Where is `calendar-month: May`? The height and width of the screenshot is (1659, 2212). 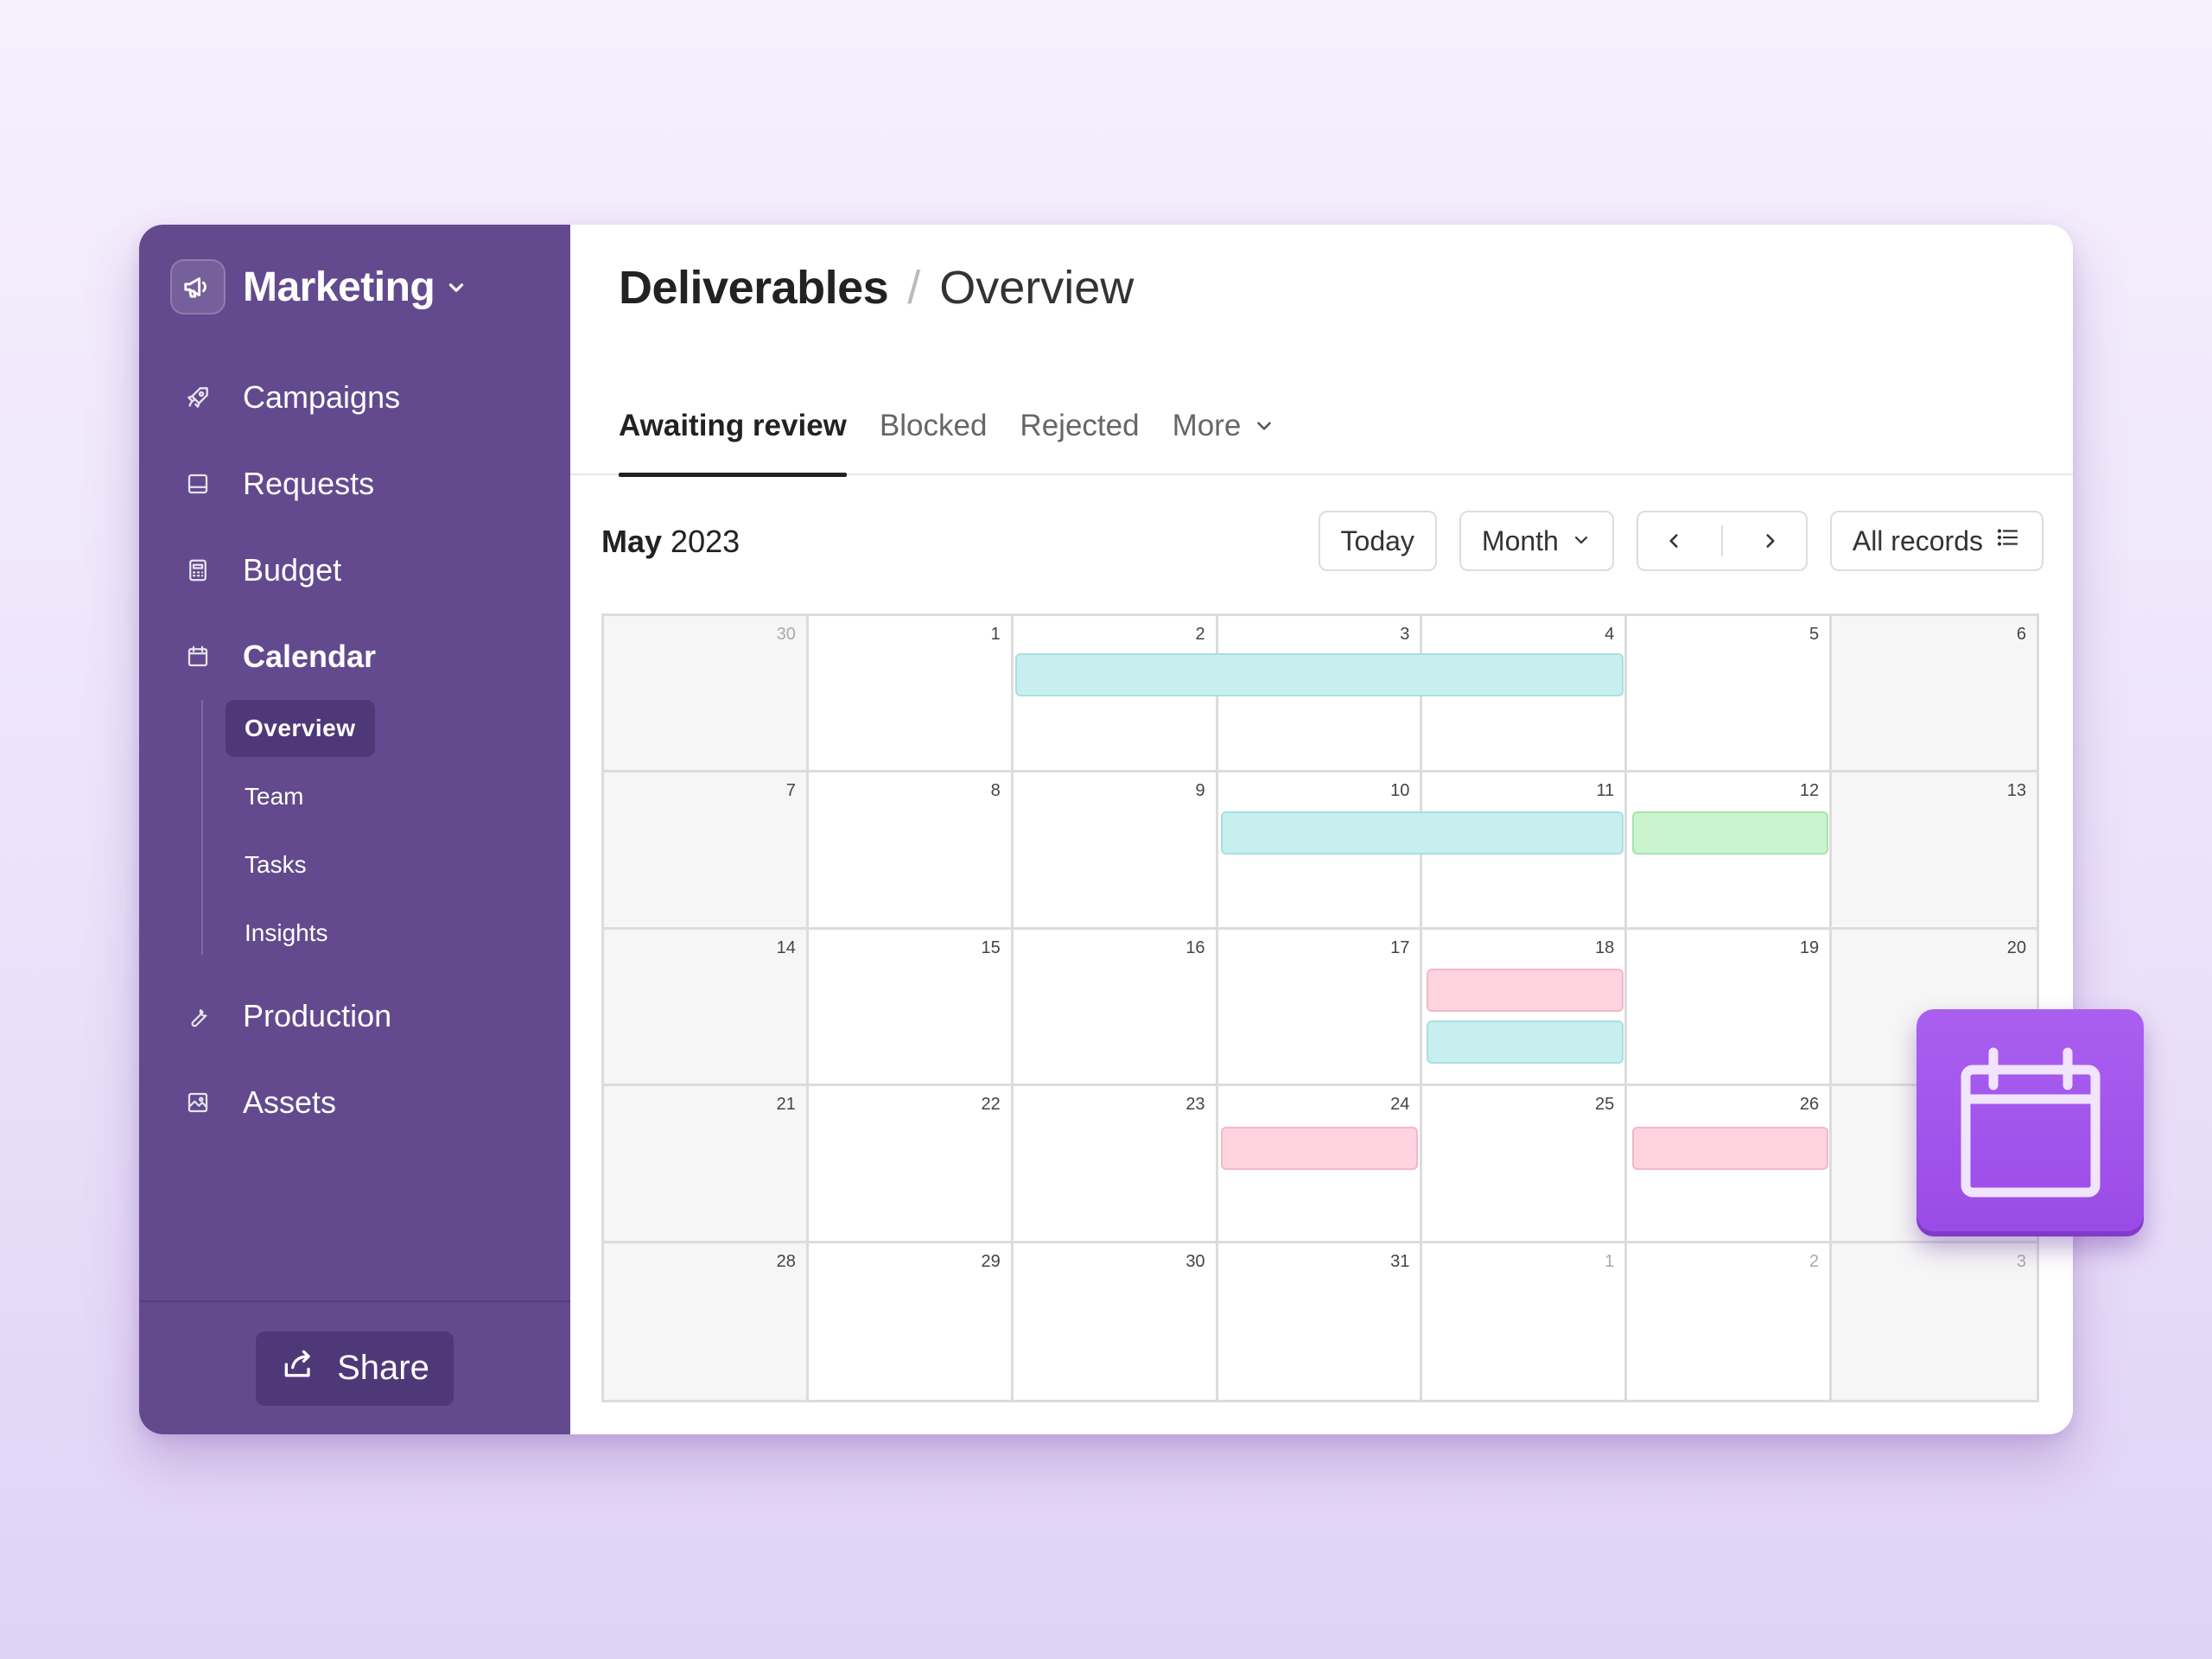
calendar-month: May is located at coordinates (632, 541).